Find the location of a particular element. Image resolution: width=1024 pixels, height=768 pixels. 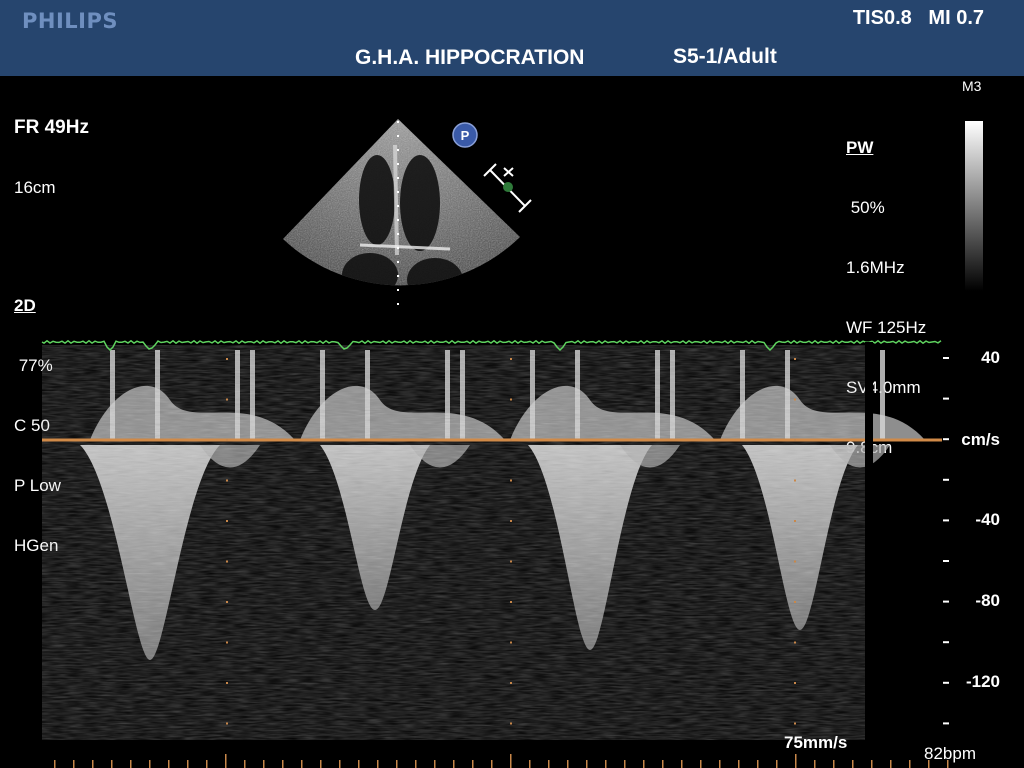

frame-rate: FR 49Hz is located at coordinates (51, 127).